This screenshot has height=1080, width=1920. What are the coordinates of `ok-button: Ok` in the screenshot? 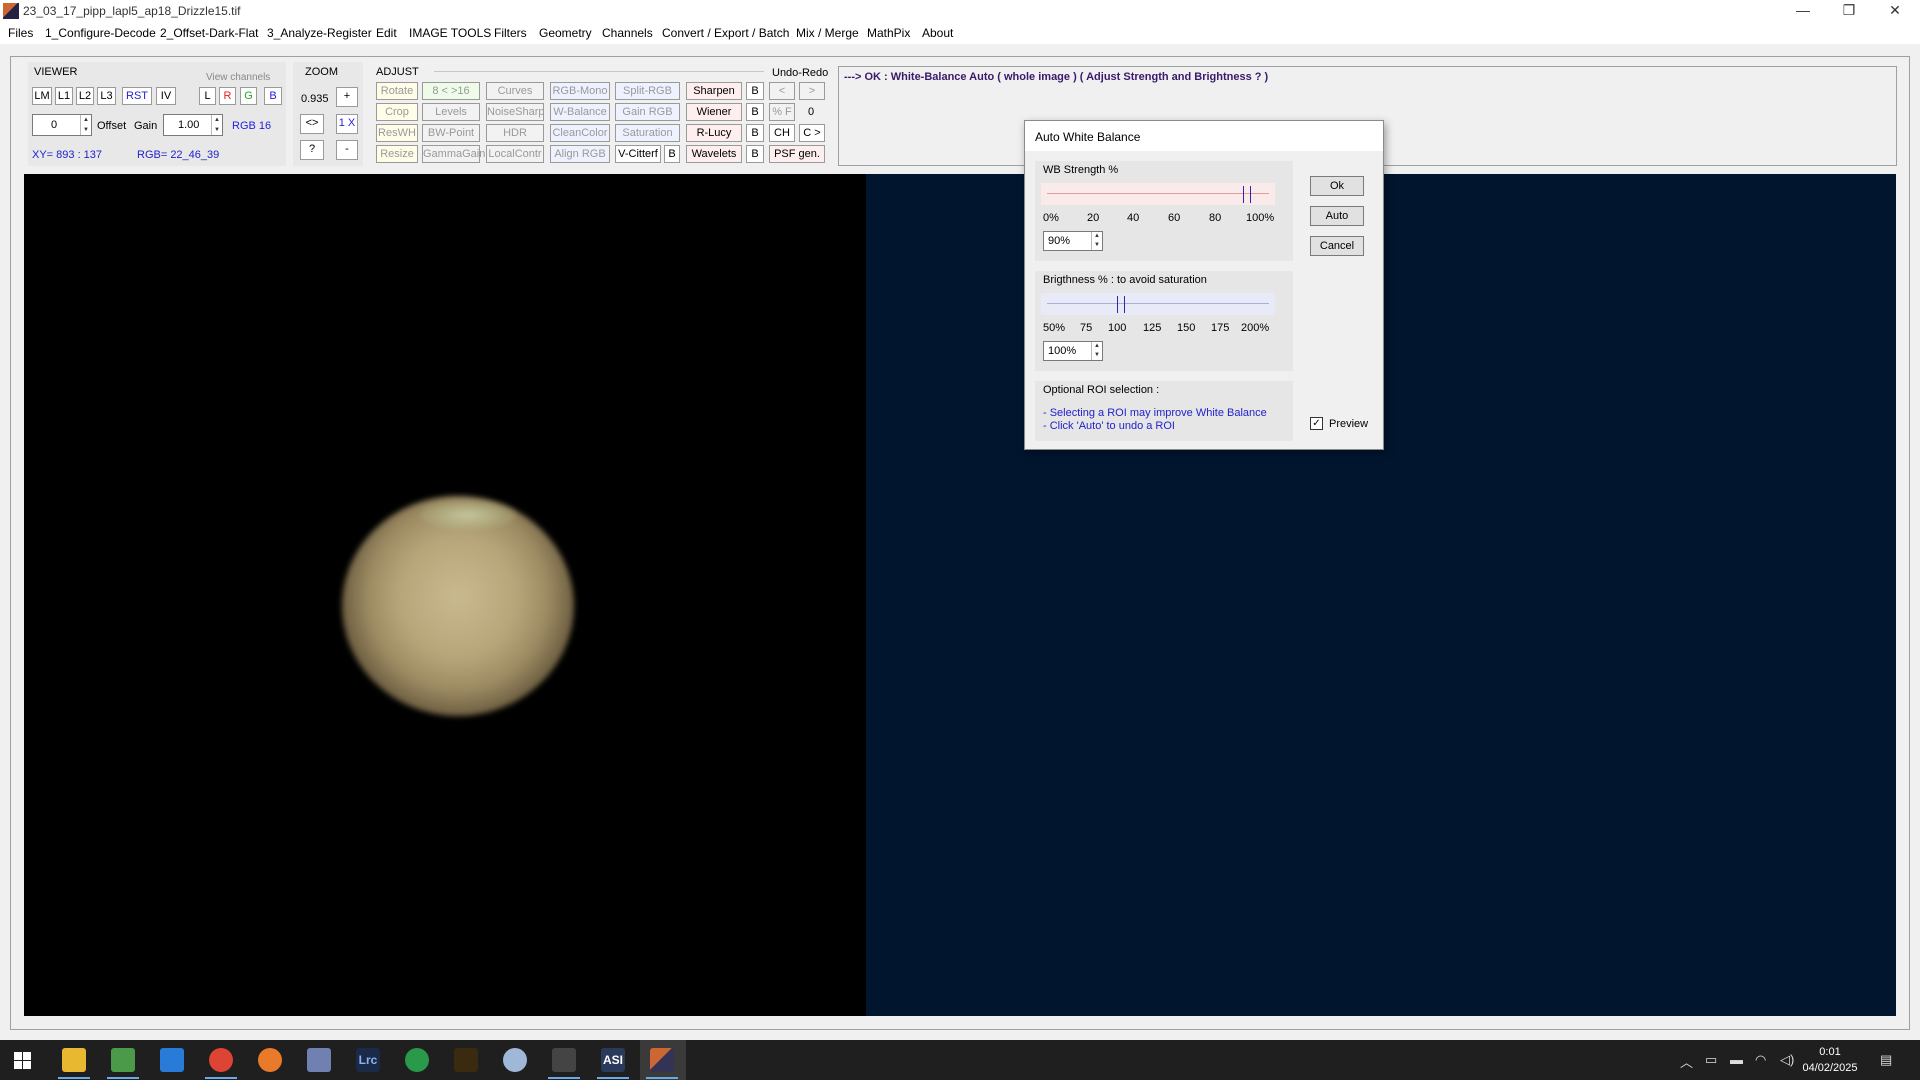 It's located at (1337, 186).